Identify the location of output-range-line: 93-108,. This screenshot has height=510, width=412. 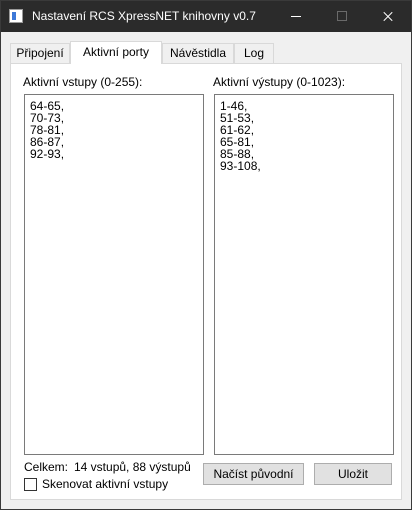
(240, 166).